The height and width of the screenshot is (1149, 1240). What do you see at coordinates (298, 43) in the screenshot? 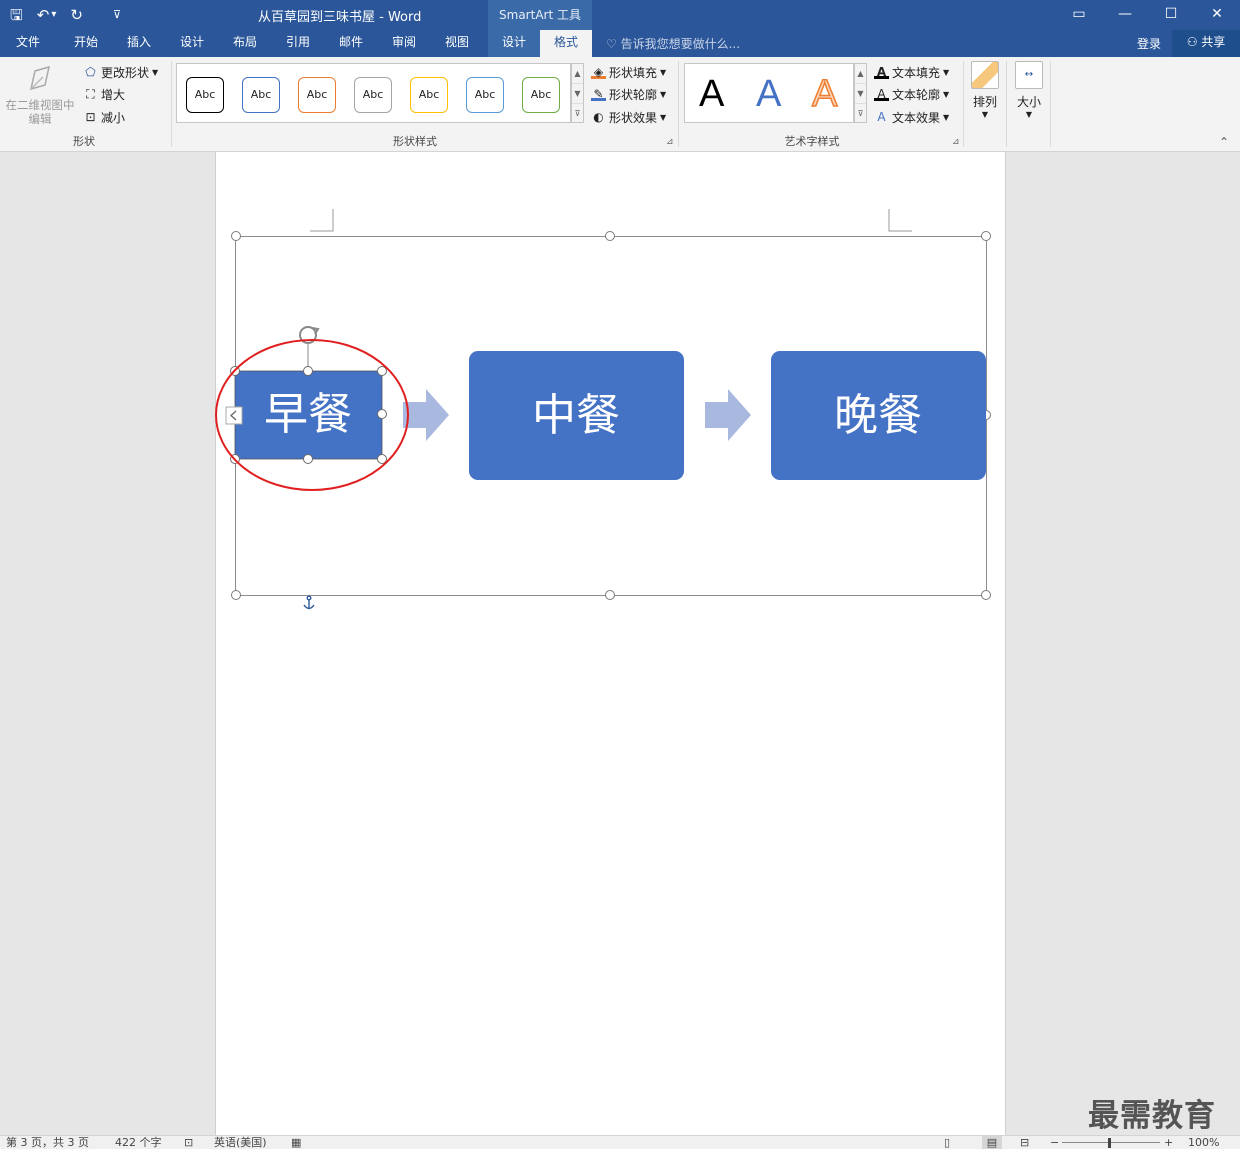
I see `tab-references: 引用` at bounding box center [298, 43].